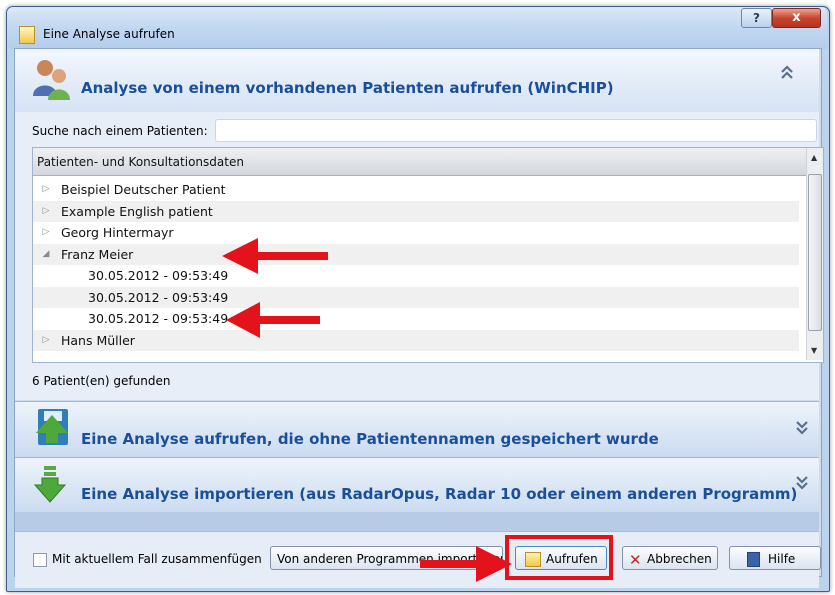 This screenshot has width=835, height=595. Describe the element at coordinates (27, 35) in the screenshot. I see `window-icon` at that location.